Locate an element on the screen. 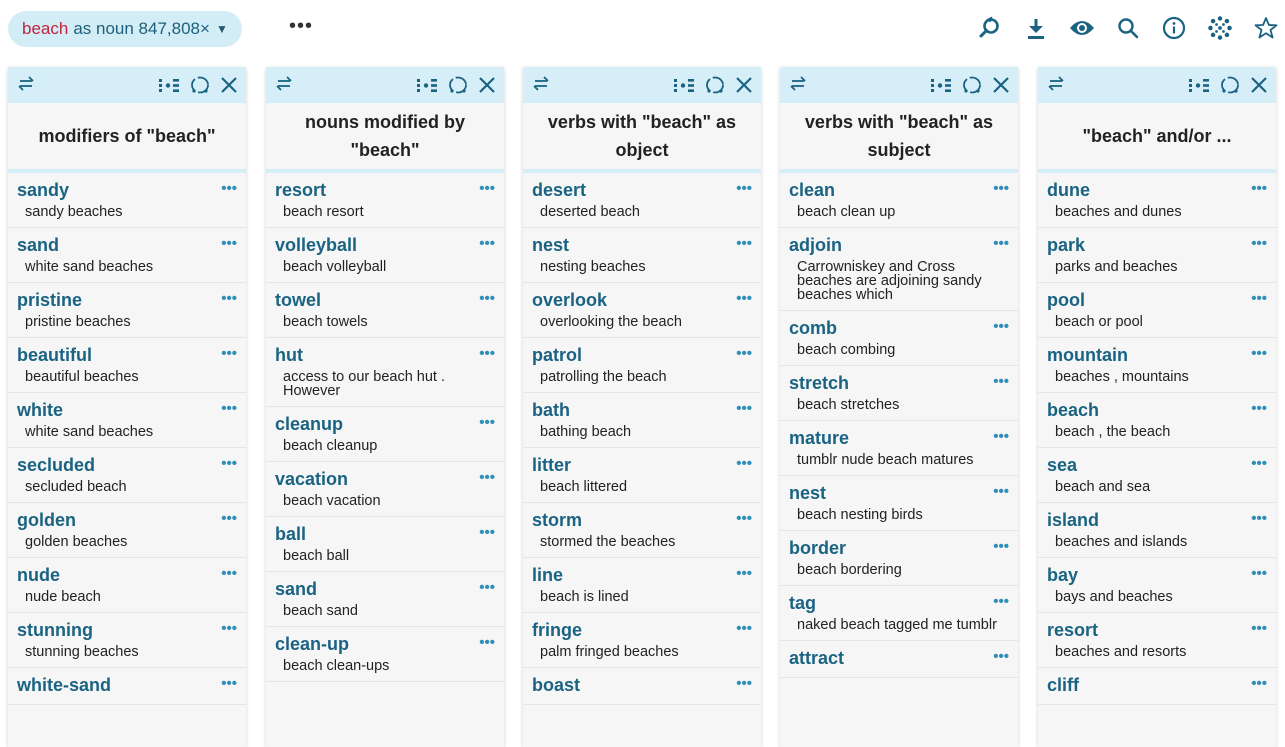  collocation-row: border ••• beach bordering is located at coordinates (899, 558).